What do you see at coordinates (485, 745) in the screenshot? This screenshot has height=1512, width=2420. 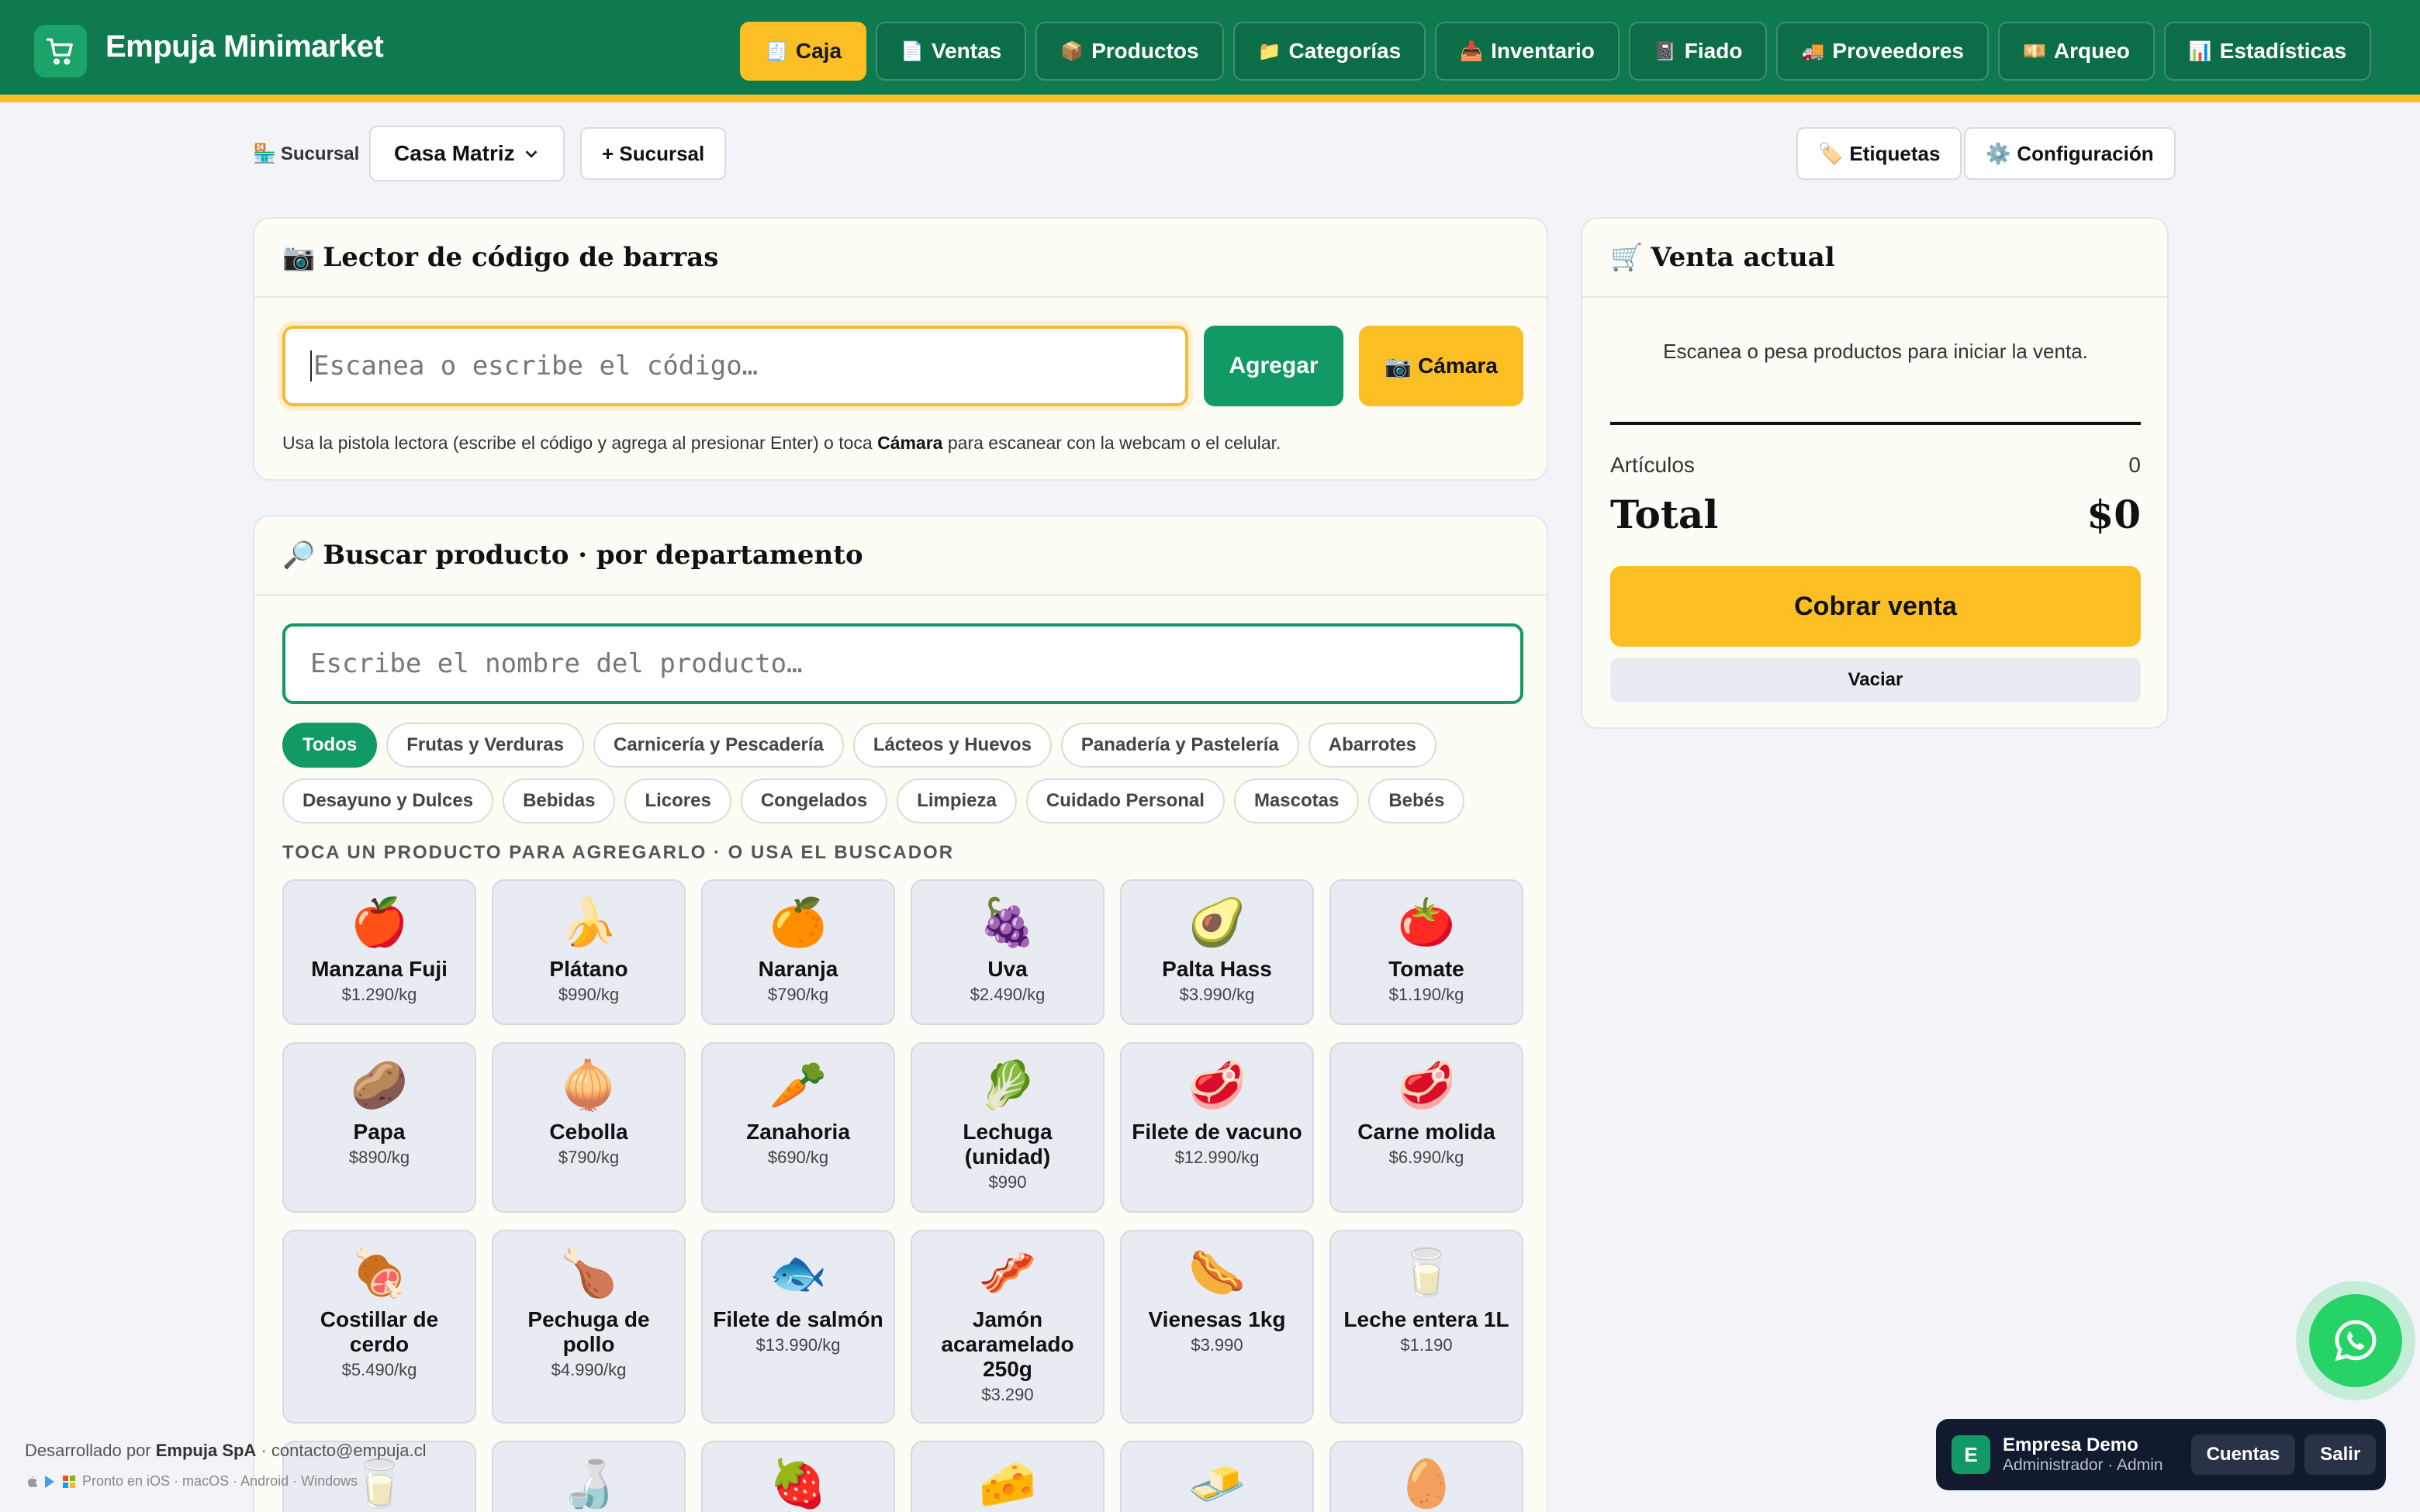 I see `department-chip: Frutas y Verduras` at bounding box center [485, 745].